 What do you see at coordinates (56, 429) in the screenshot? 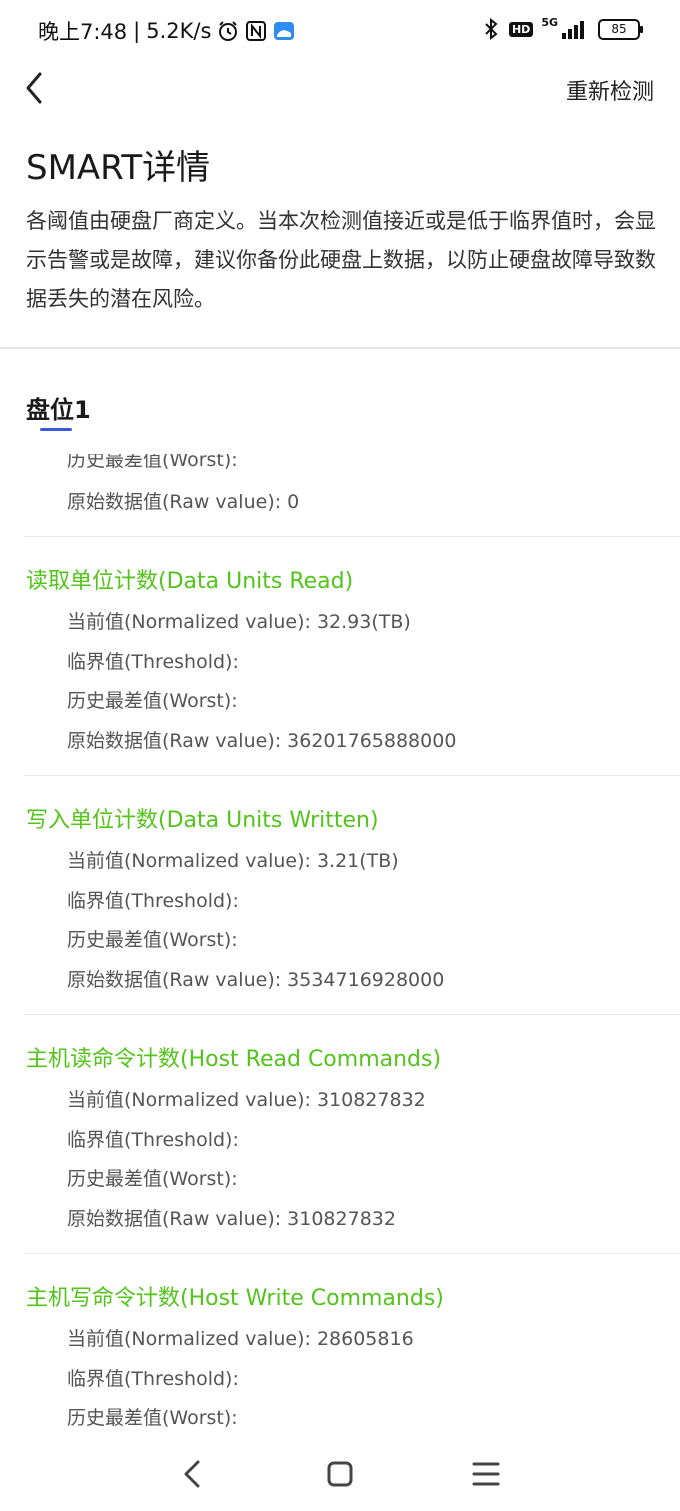
I see `tab-indicator` at bounding box center [56, 429].